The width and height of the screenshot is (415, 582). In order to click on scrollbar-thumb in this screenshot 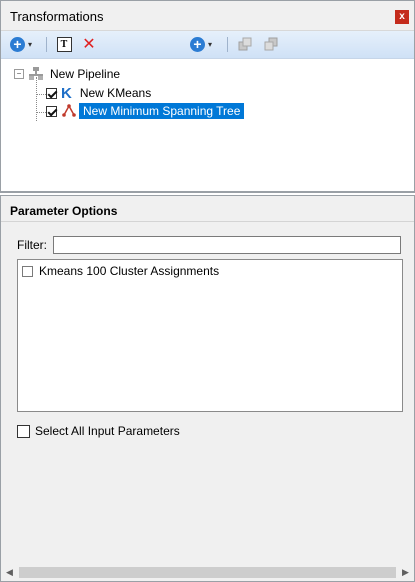, I will do `click(207, 572)`.